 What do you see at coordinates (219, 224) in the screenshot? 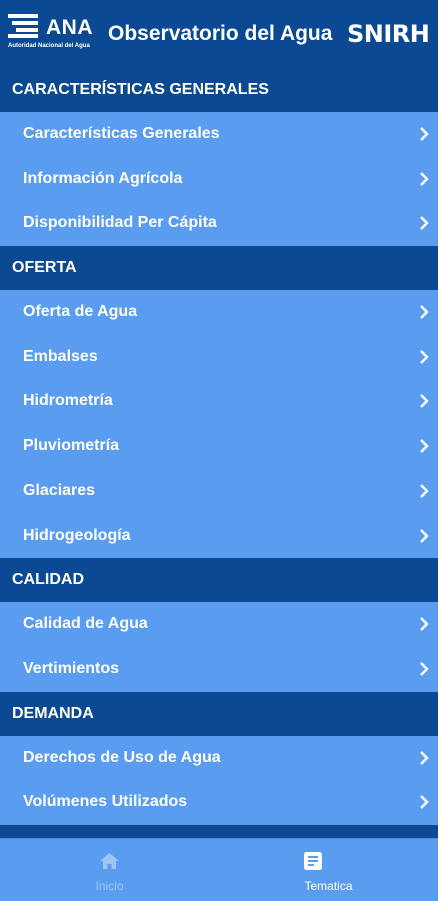
I see `menu-item-disponibilidad-per-capita: Disponibilidad Per Cápita` at bounding box center [219, 224].